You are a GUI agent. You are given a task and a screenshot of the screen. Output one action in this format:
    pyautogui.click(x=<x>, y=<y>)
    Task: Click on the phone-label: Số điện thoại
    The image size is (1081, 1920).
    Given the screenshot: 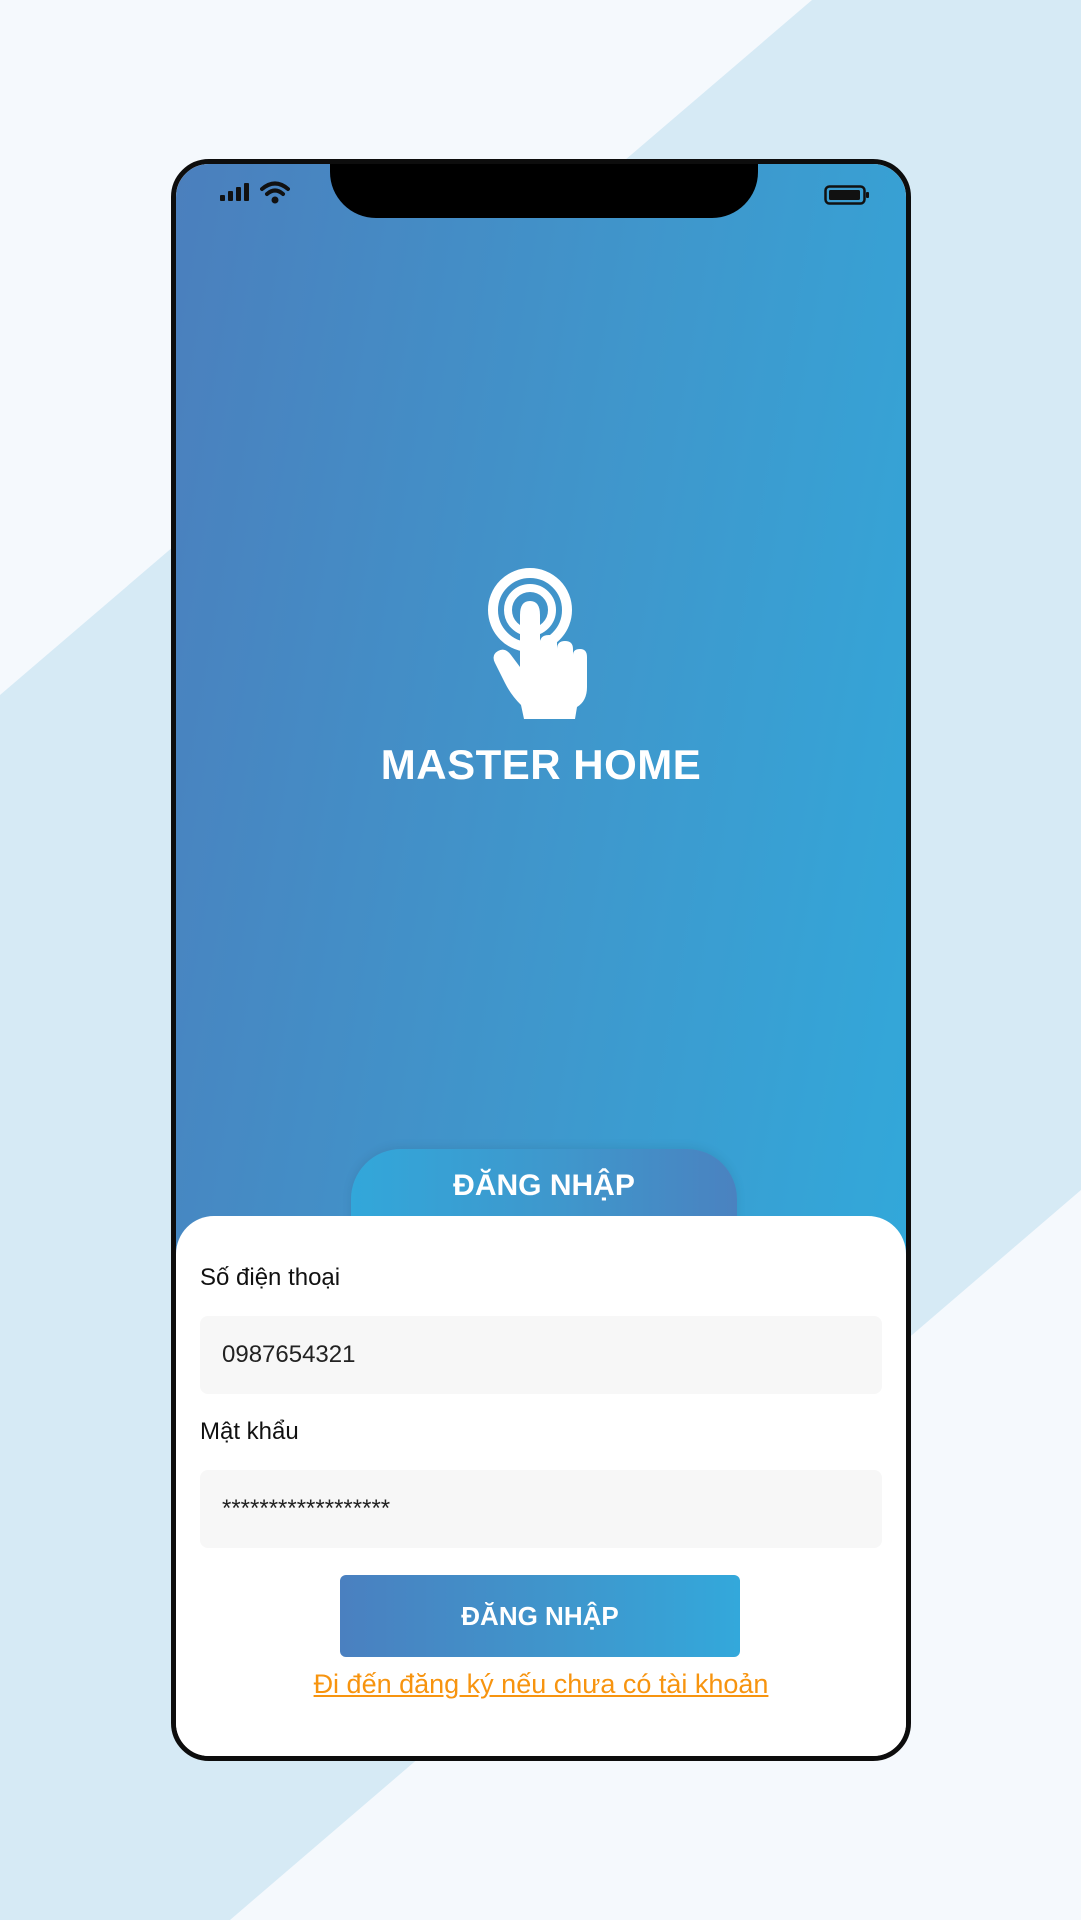 What is the action you would take?
    pyautogui.click(x=270, y=1277)
    